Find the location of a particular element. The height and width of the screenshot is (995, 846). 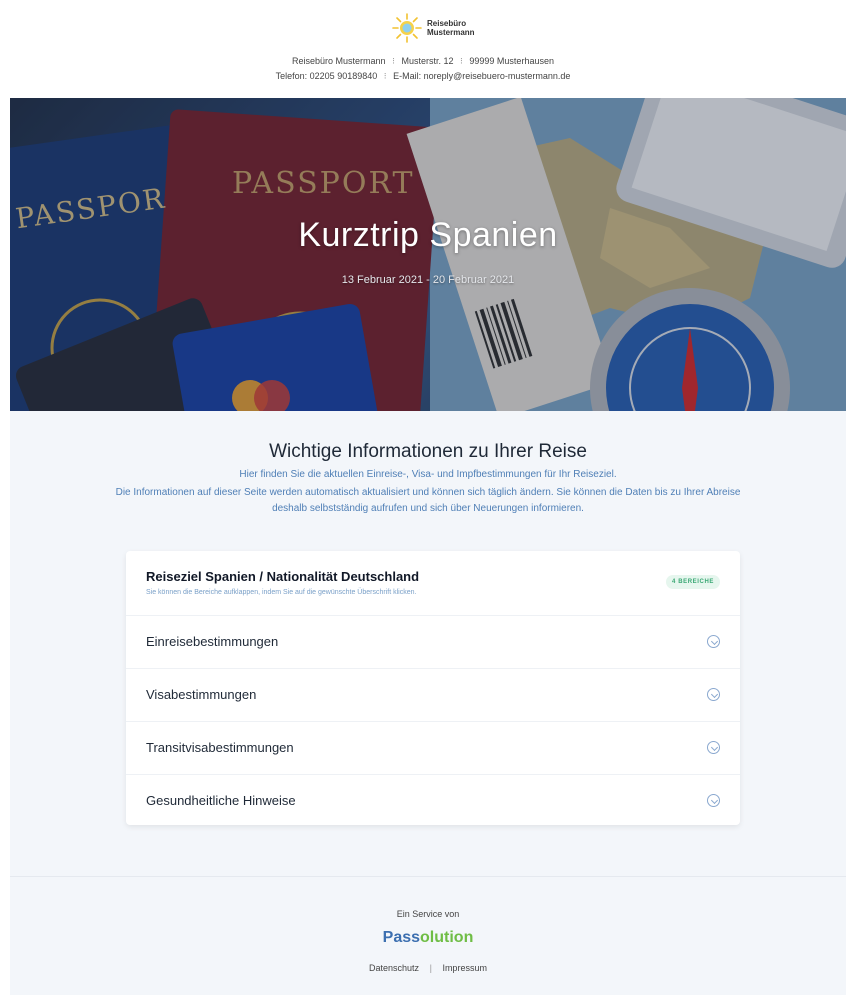

accordion-transit-visa-requirements: Transitvisabestimmungen is located at coordinates (433, 748).